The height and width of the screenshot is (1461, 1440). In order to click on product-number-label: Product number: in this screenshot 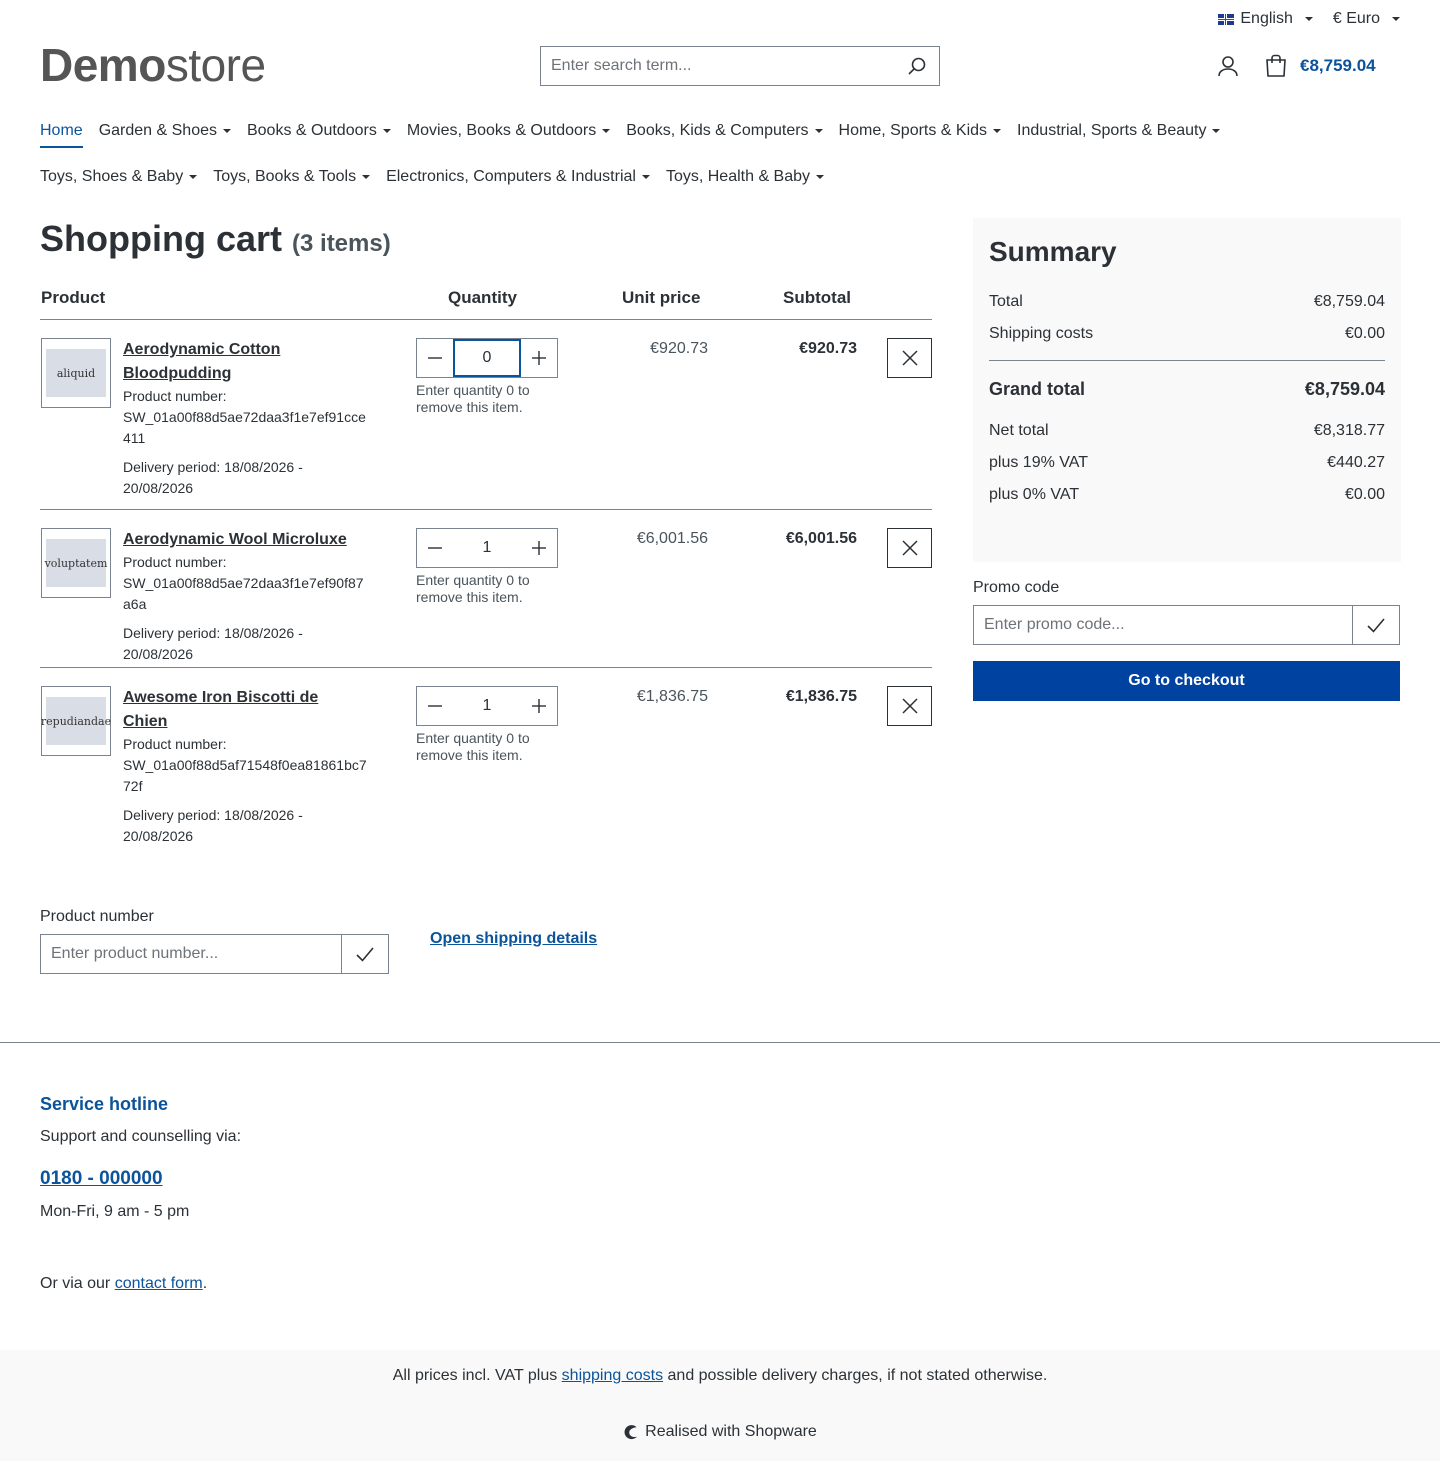, I will do `click(175, 562)`.